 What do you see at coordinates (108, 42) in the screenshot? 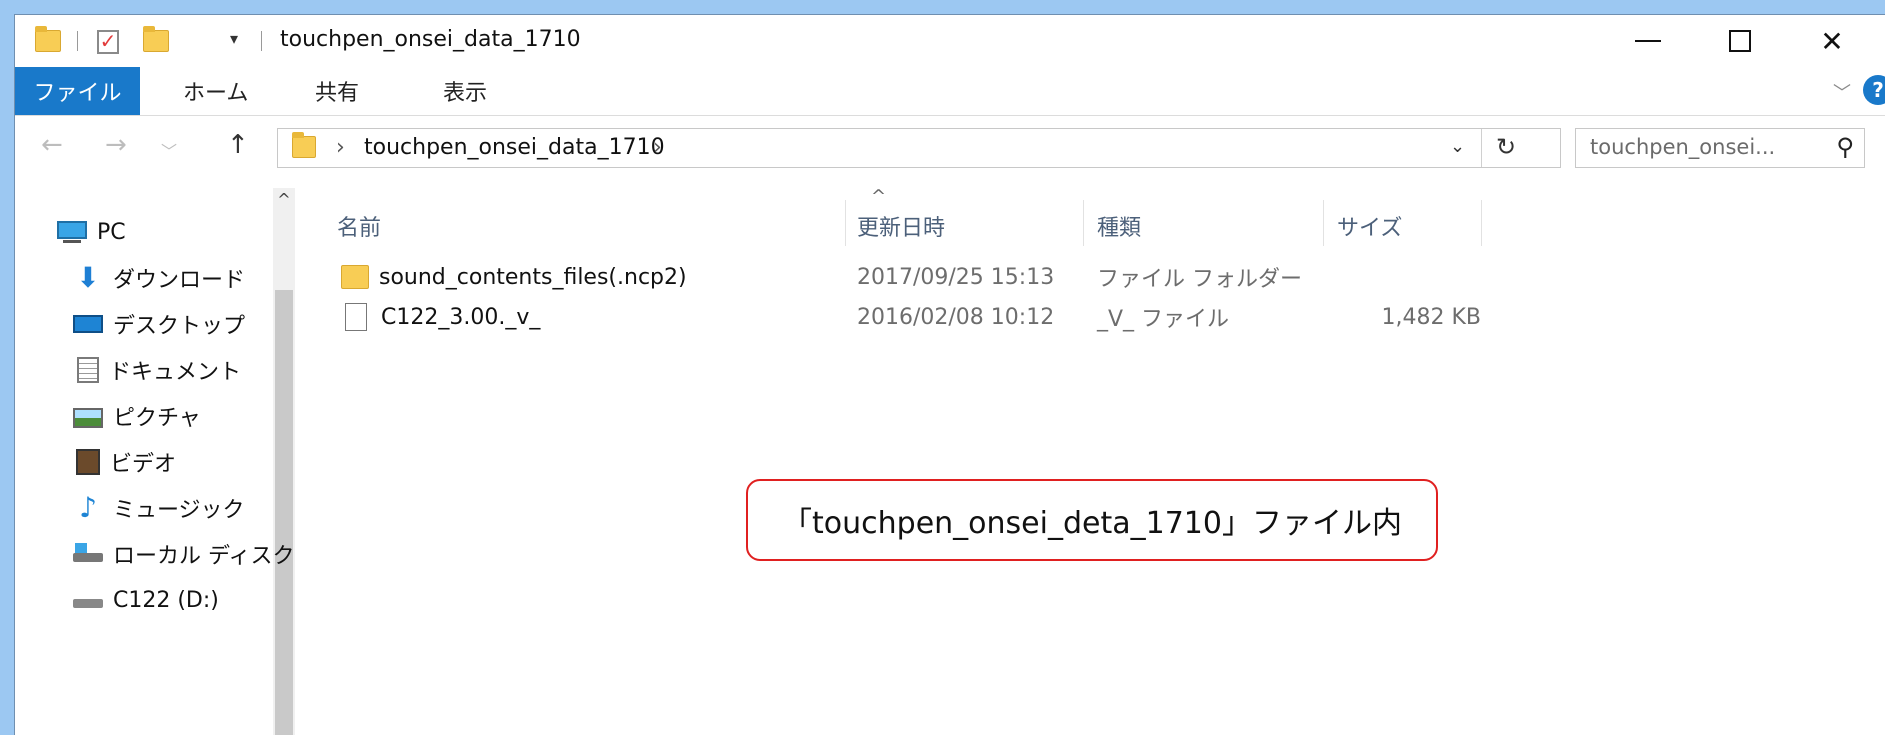
I see `properties-icon: ✓` at bounding box center [108, 42].